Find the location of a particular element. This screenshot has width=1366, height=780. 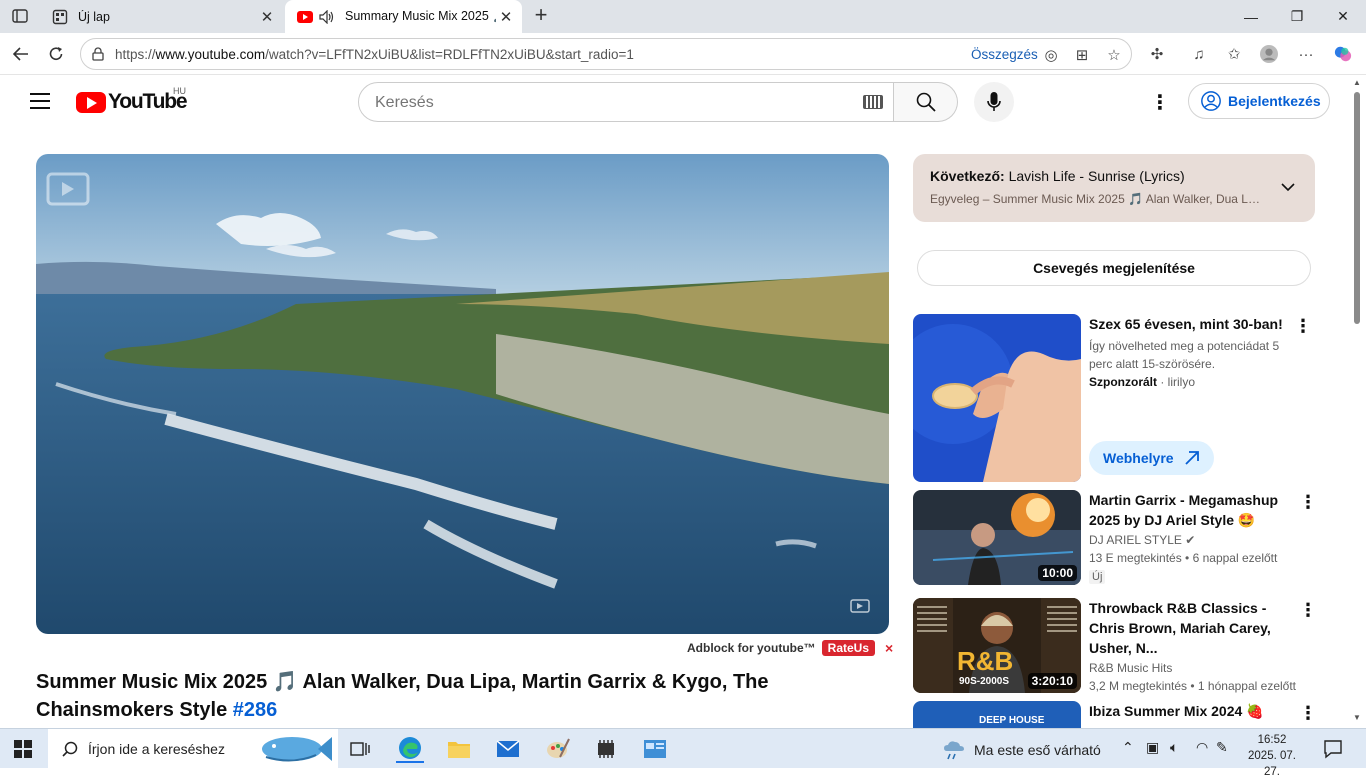

video-thumbnail: 10:00 is located at coordinates (997, 537).